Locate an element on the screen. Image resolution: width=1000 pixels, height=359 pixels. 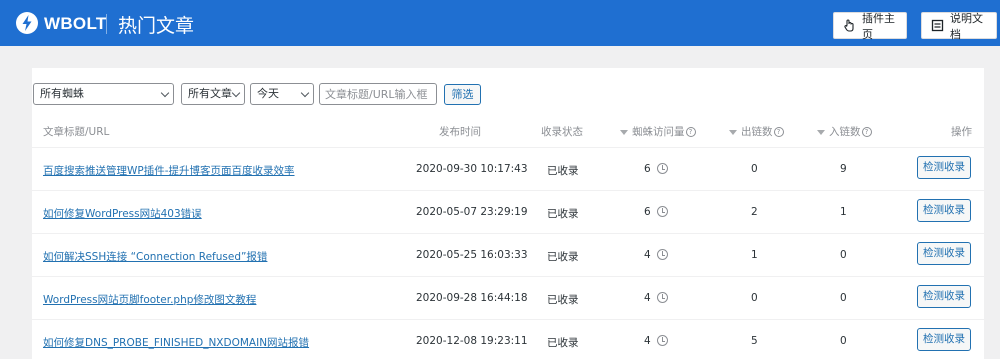
top-header: WBOLT 热门文章 插件主页 说明文档 is located at coordinates (500, 23).